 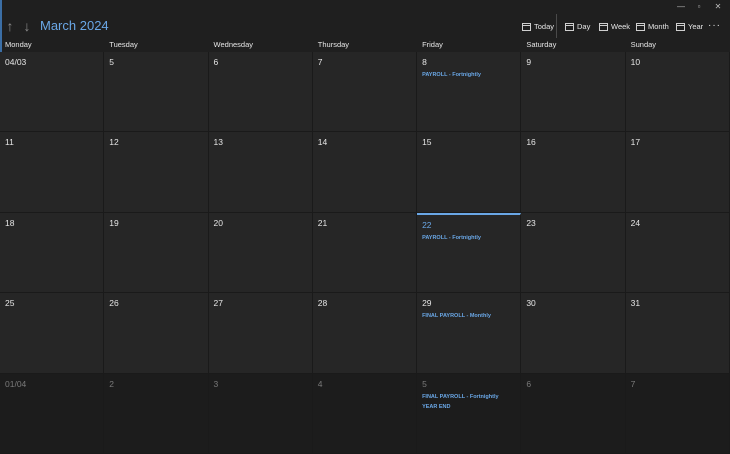 I want to click on minimize-button: —, so click(x=681, y=7).